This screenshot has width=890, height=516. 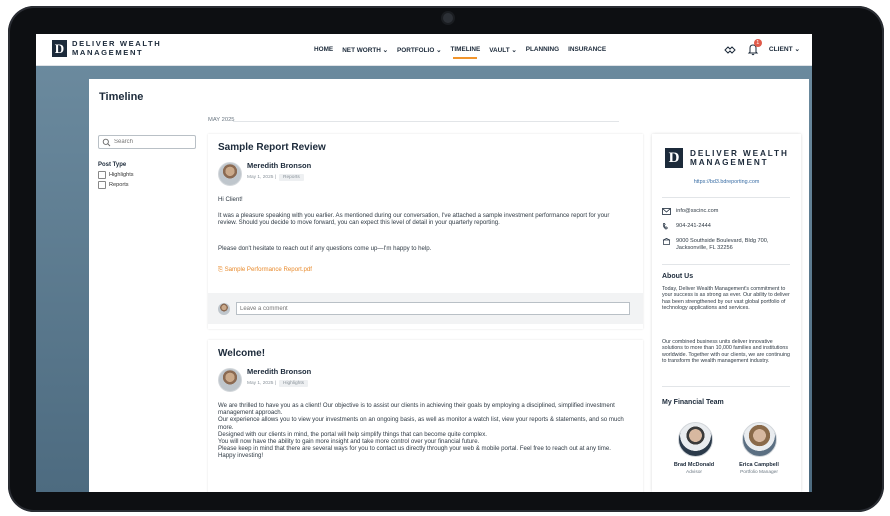 What do you see at coordinates (759, 472) in the screenshot?
I see `manager-role: Portfolio Manager` at bounding box center [759, 472].